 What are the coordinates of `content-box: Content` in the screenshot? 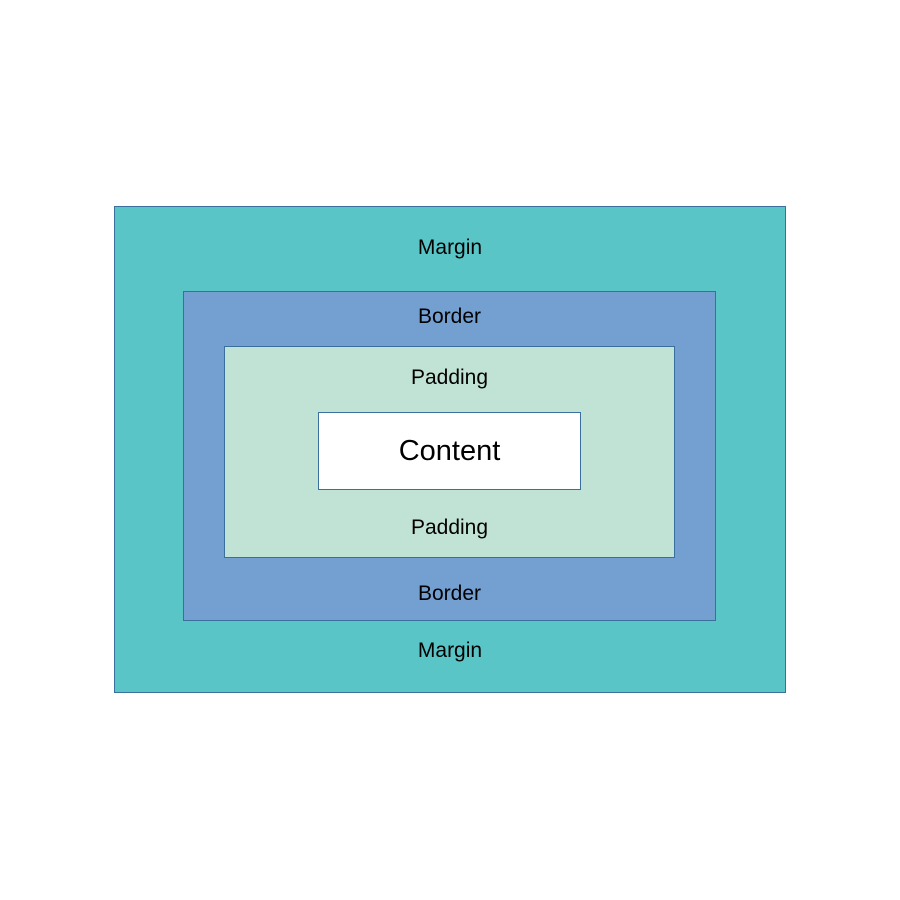 It's located at (449, 451).